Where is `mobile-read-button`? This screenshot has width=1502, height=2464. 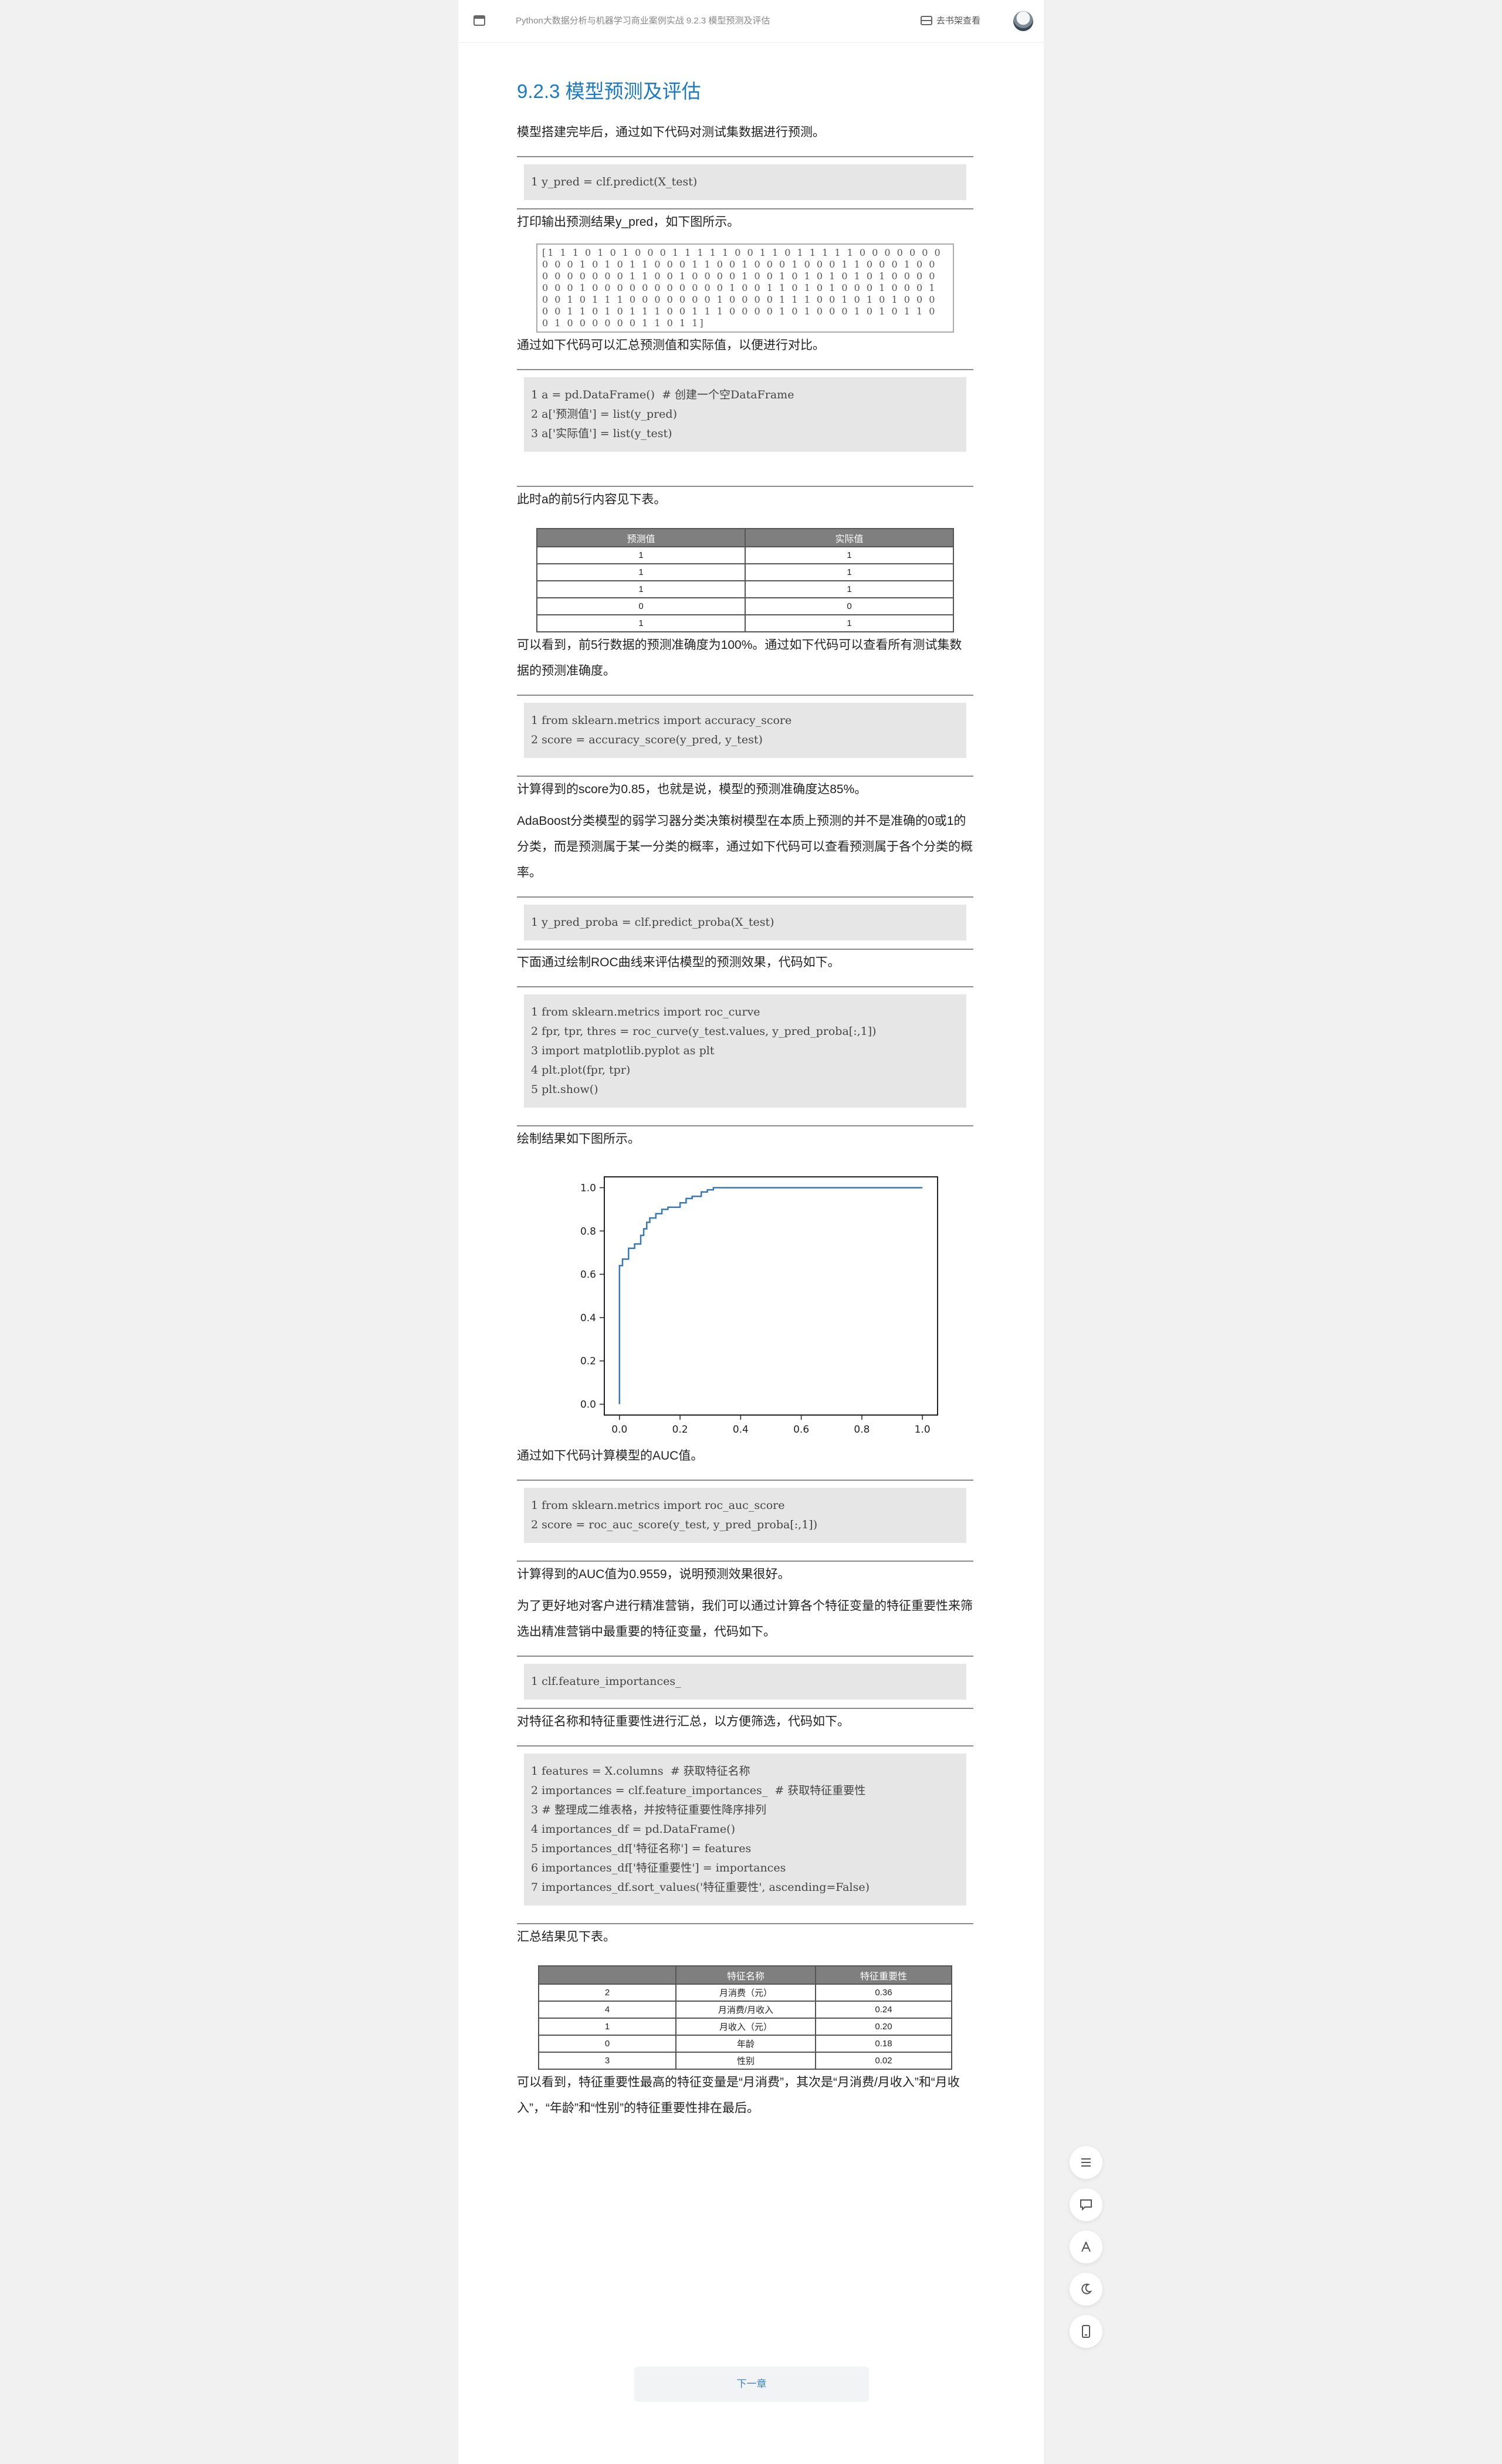
mobile-read-button is located at coordinates (1086, 2331).